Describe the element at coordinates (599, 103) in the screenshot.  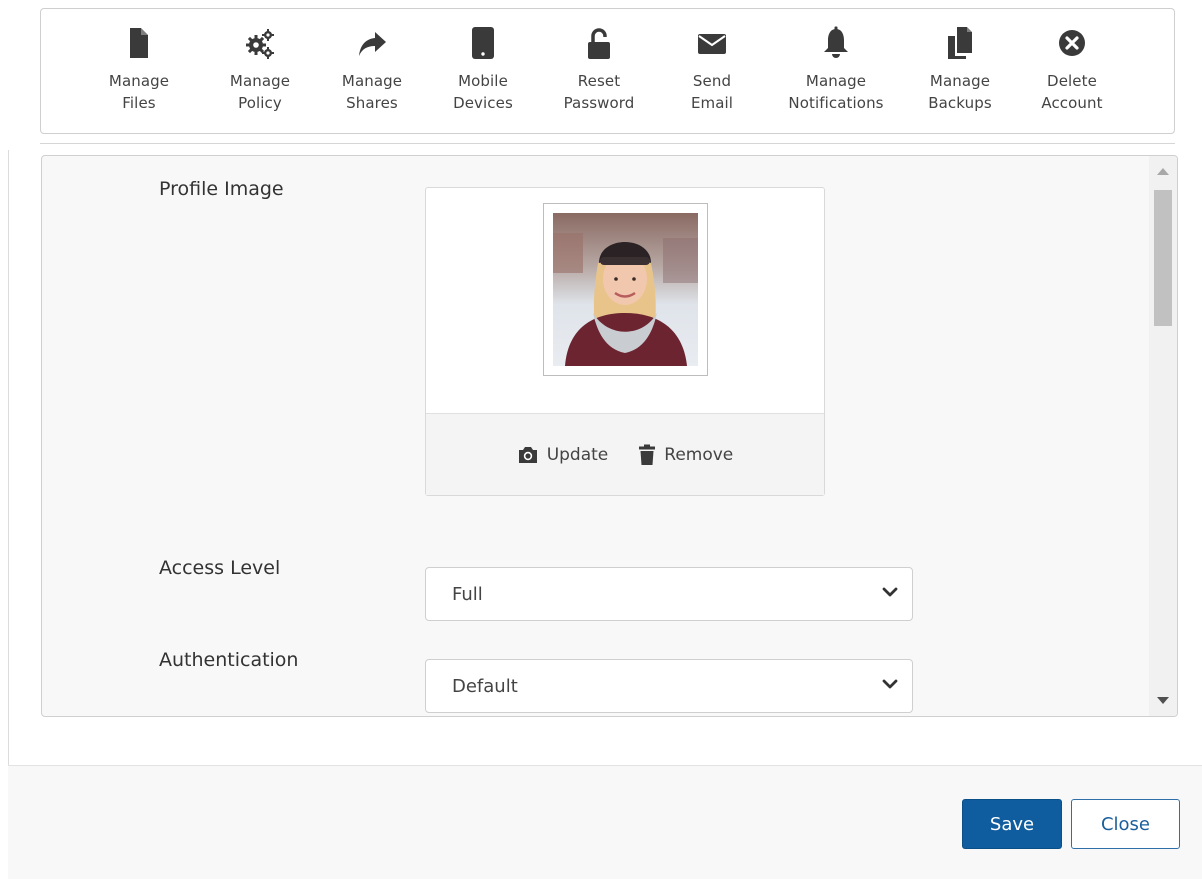
I see `reset-password-label-2: Password` at that location.